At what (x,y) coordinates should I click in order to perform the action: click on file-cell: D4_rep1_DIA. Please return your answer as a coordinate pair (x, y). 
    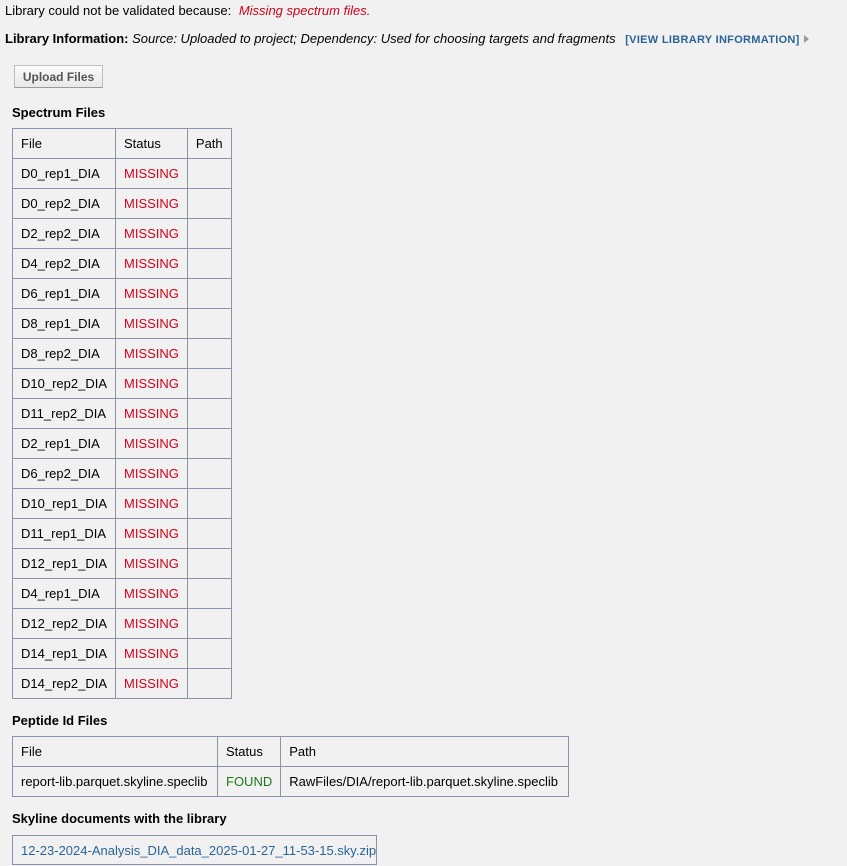
    Looking at the image, I should click on (64, 593).